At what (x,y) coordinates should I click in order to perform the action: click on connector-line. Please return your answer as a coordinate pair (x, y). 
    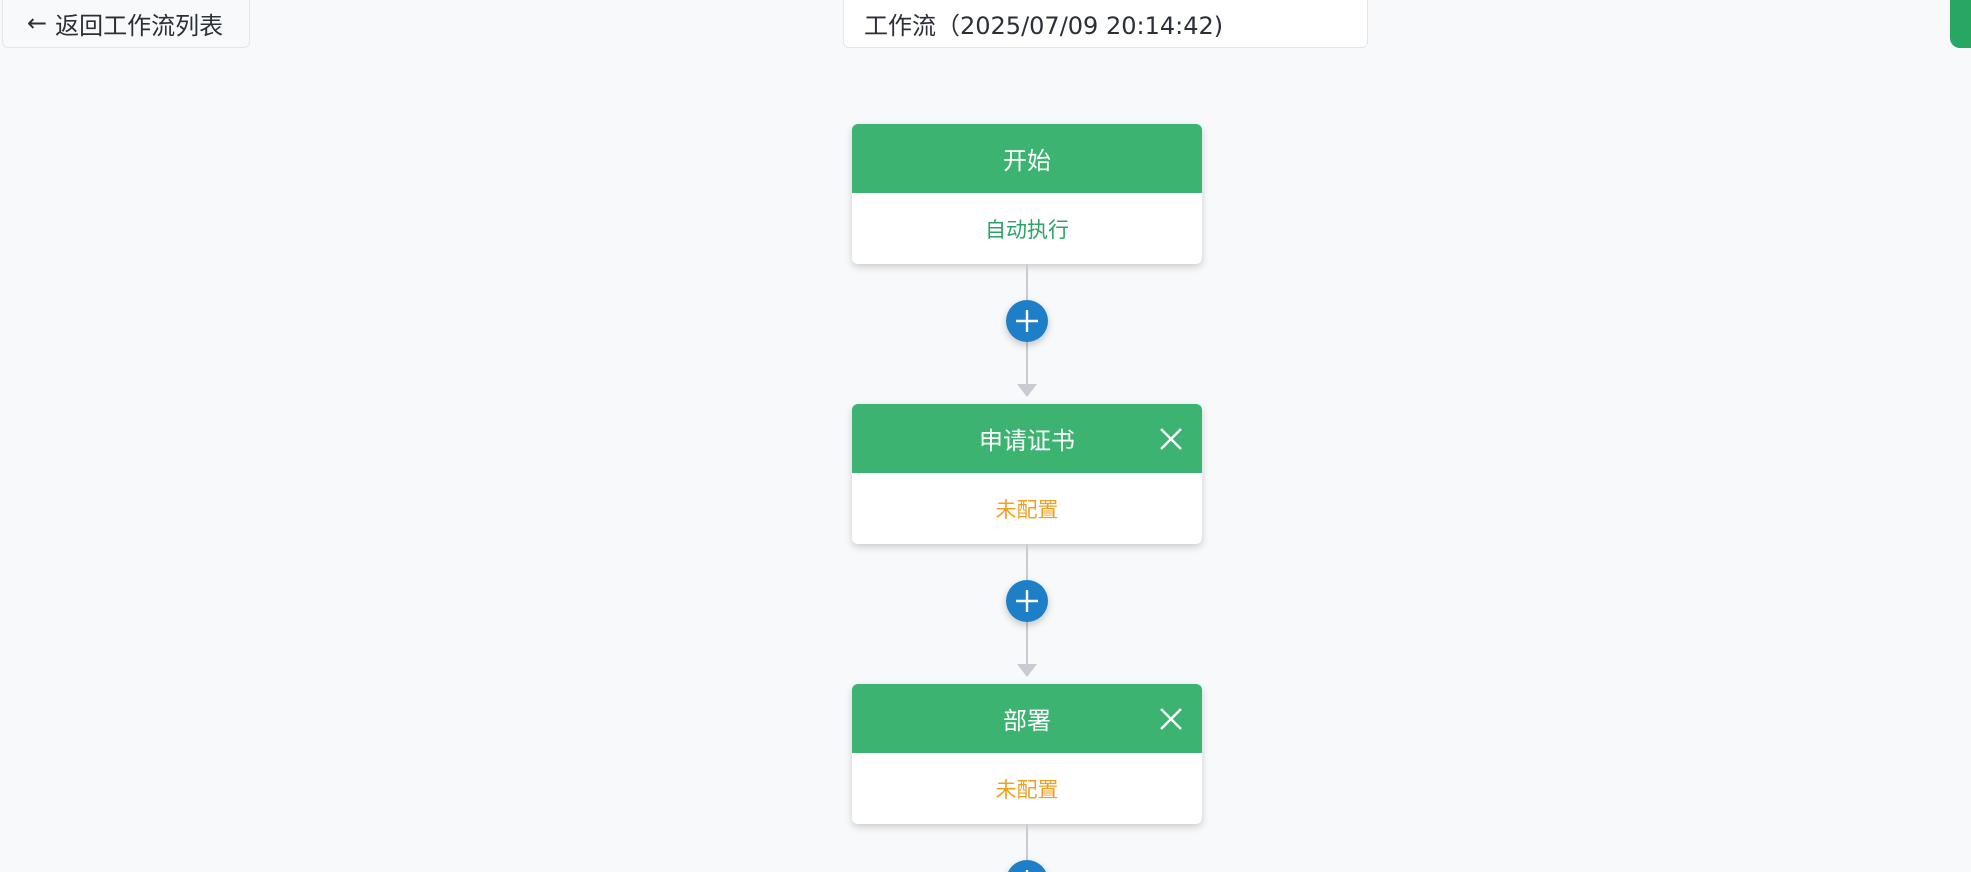
    Looking at the image, I should click on (1027, 844).